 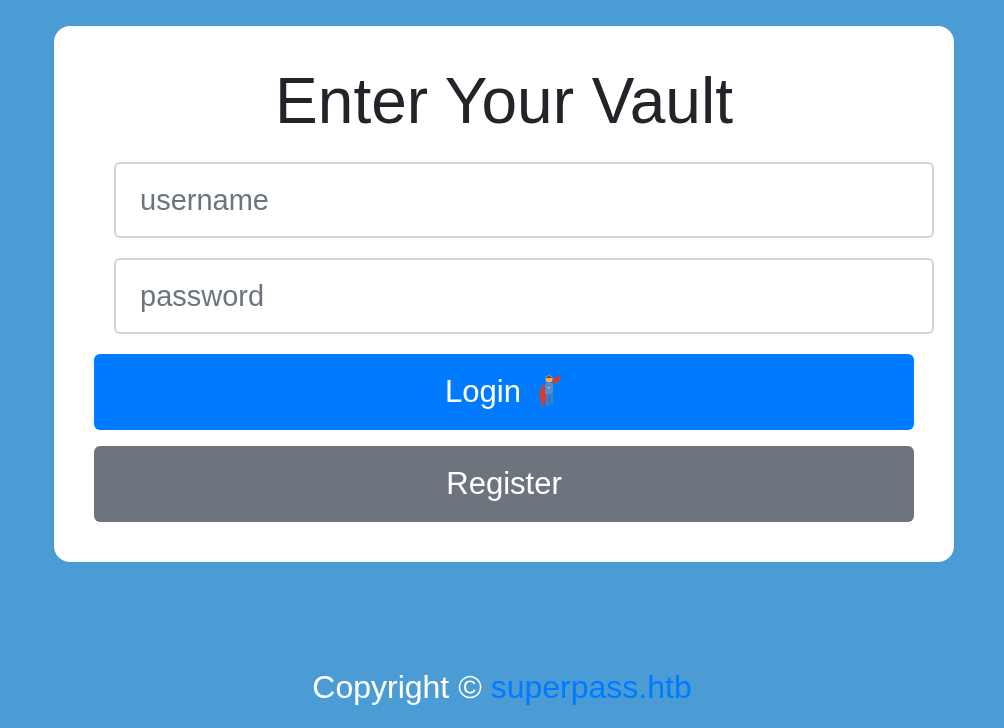 I want to click on register-button: Register, so click(x=504, y=484).